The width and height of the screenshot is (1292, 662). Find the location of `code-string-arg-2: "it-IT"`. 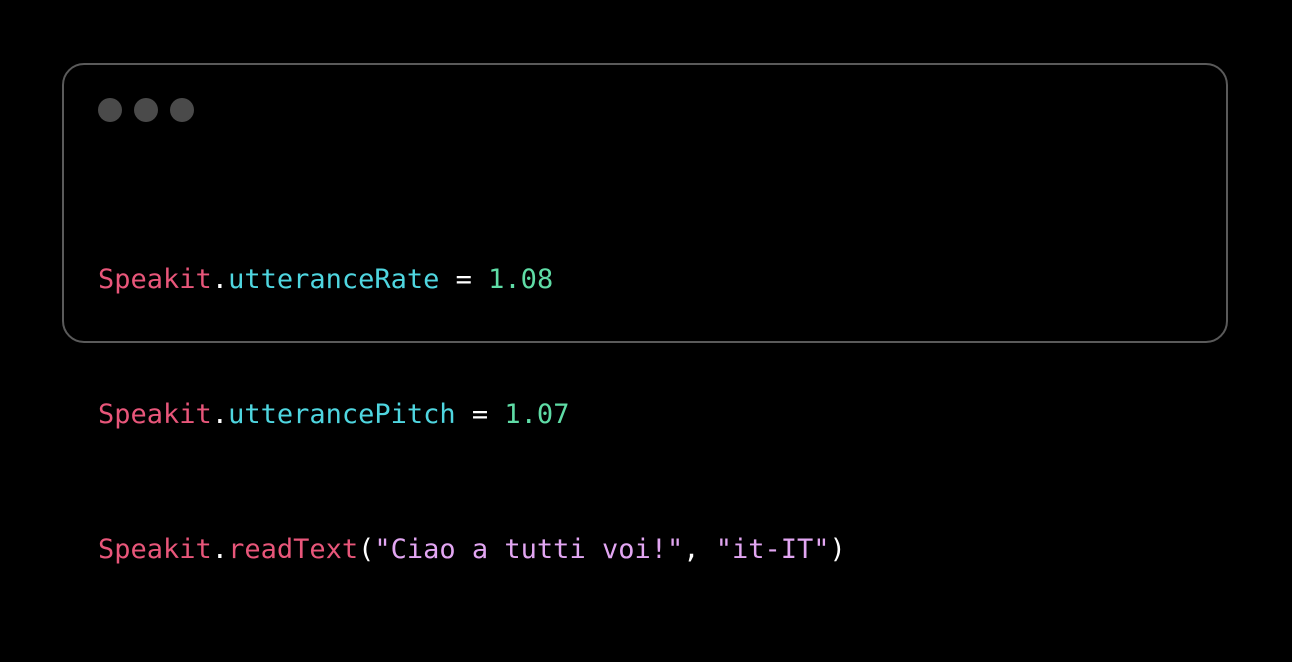

code-string-arg-2: "it-IT" is located at coordinates (772, 549).